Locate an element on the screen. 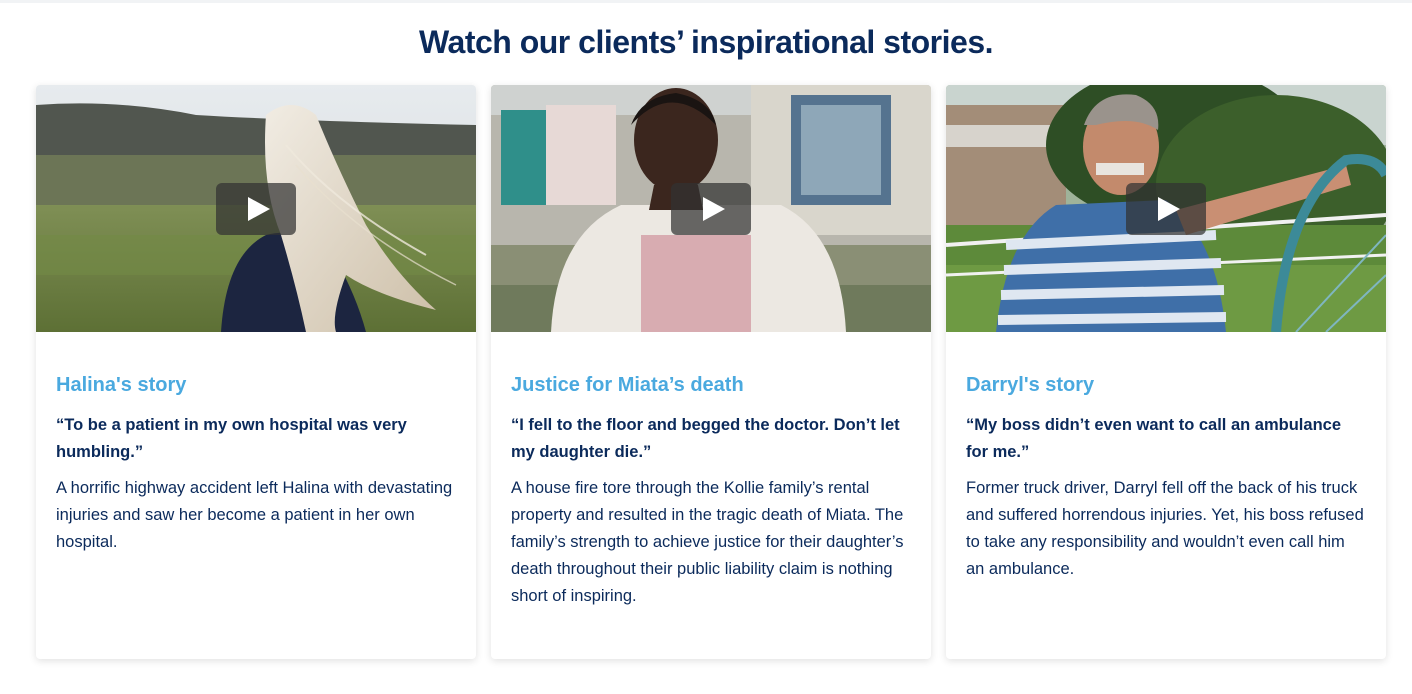  top-divider is located at coordinates (706, 1).